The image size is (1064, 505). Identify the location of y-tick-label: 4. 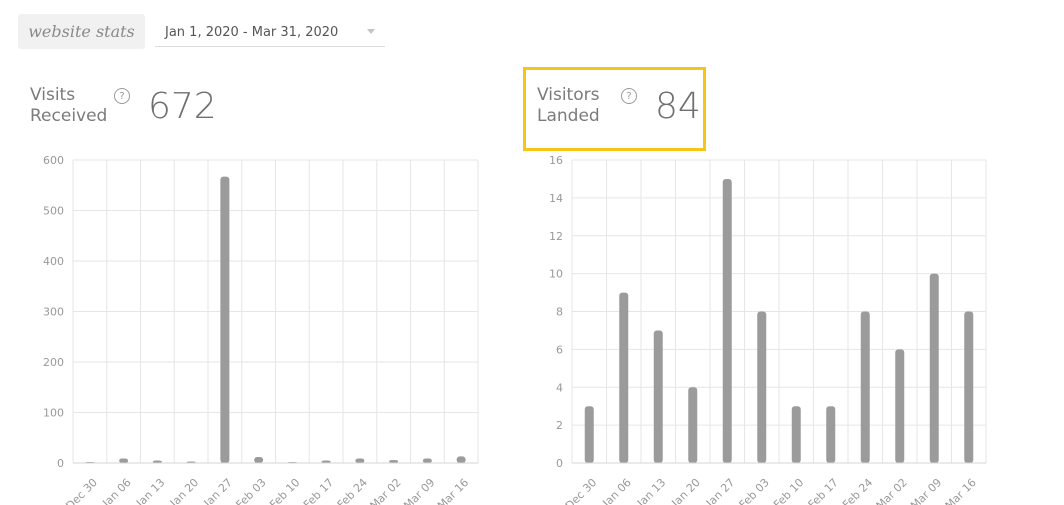
(559, 387).